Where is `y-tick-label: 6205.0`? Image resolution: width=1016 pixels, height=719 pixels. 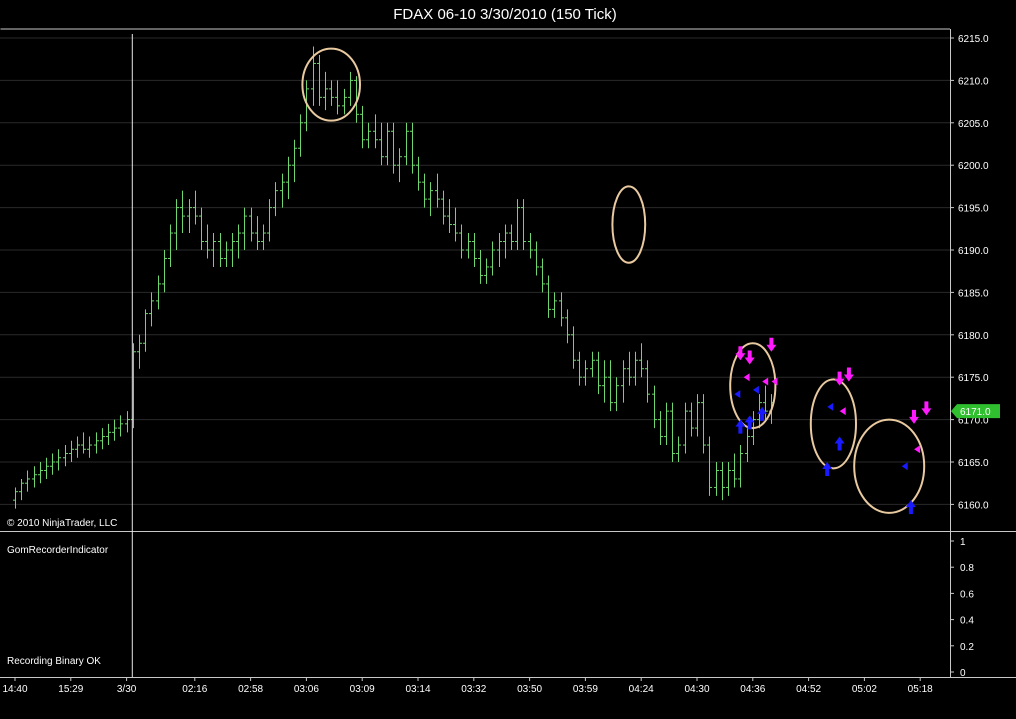
y-tick-label: 6205.0 is located at coordinates (973, 124).